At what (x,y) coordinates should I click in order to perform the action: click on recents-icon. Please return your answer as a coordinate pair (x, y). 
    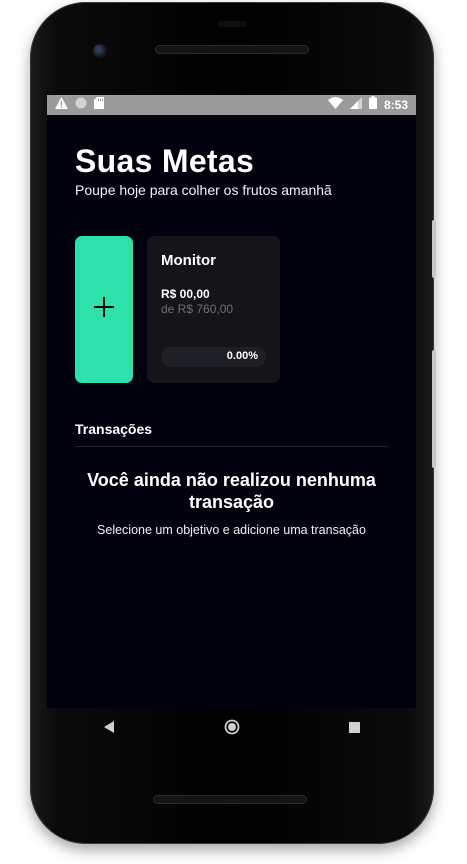
    Looking at the image, I should click on (354, 729).